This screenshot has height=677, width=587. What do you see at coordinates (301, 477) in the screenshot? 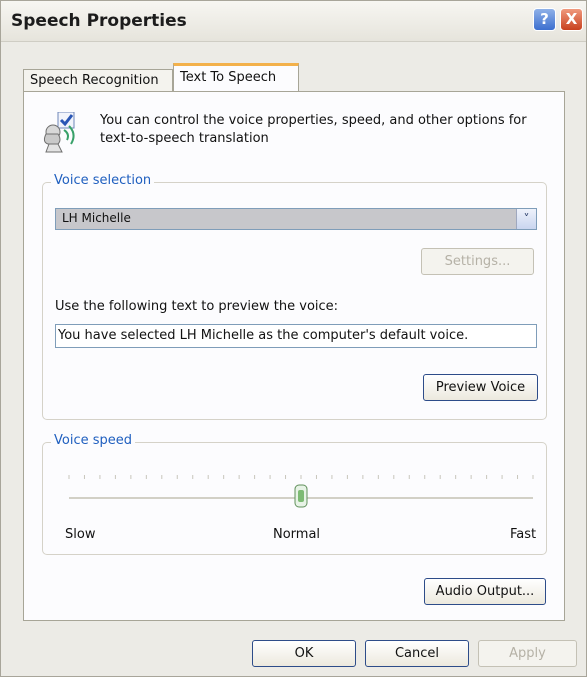
I see `slider-ticks` at bounding box center [301, 477].